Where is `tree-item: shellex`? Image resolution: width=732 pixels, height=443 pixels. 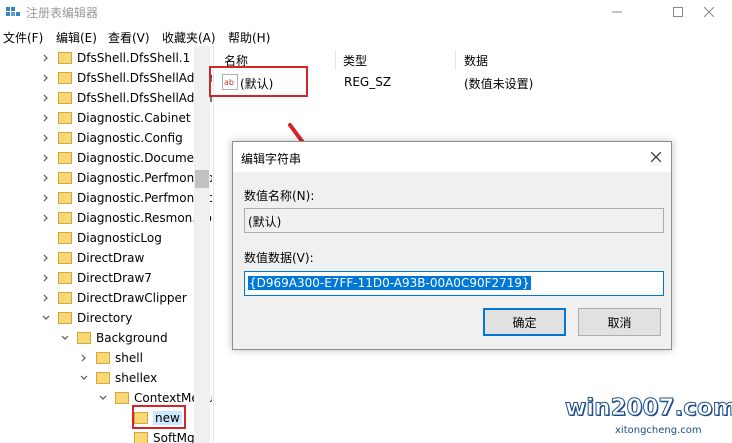
tree-item: shellex is located at coordinates (106, 378).